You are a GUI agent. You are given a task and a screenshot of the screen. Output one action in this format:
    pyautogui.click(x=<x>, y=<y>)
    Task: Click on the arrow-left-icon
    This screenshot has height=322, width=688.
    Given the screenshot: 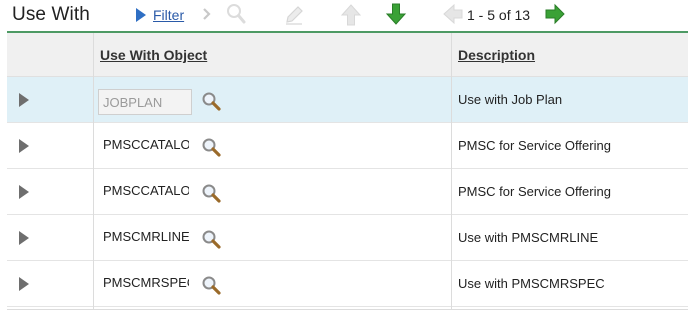 What is the action you would take?
    pyautogui.click(x=453, y=14)
    